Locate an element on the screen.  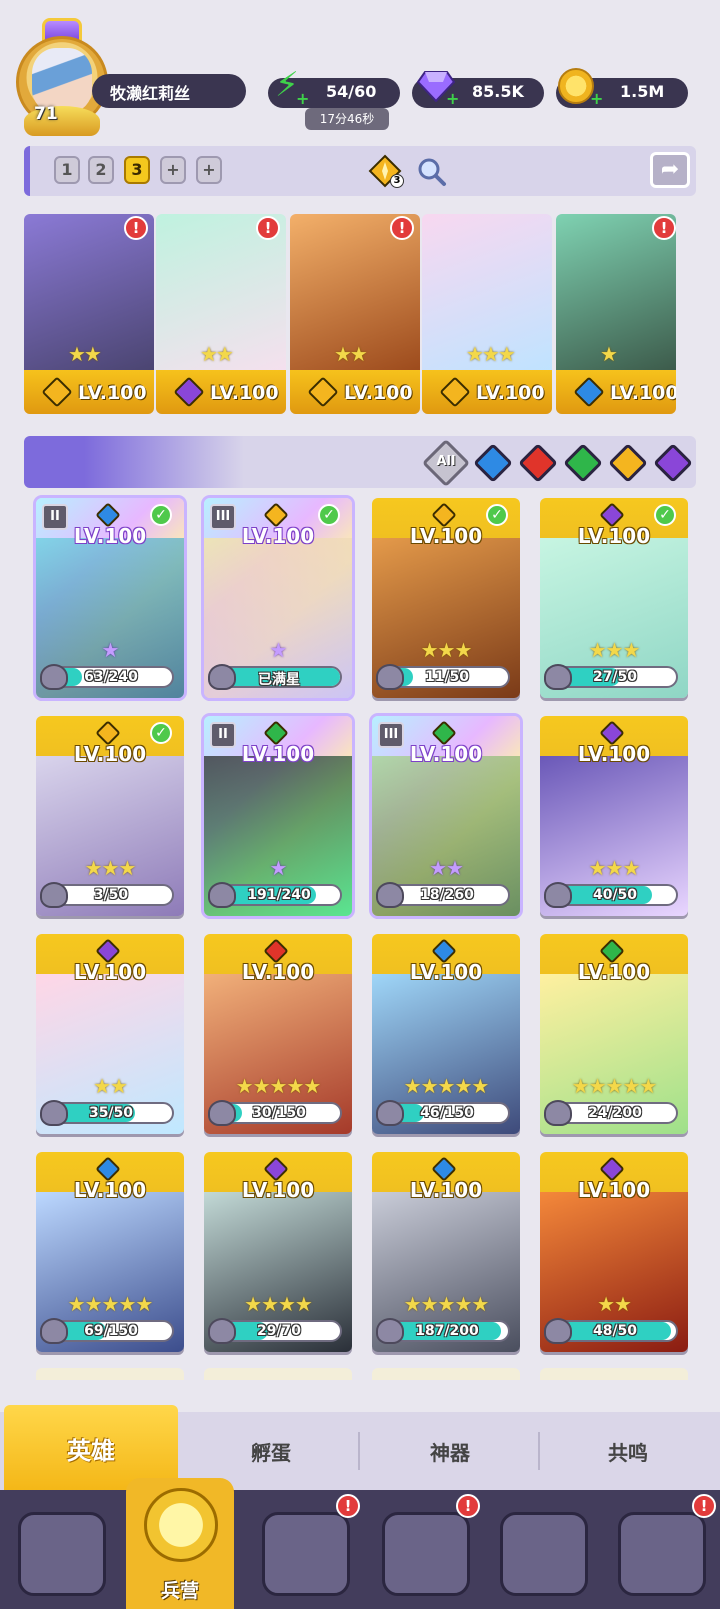
hero-card: LV.100 ★★ 48/50 is located at coordinates (614, 1252).